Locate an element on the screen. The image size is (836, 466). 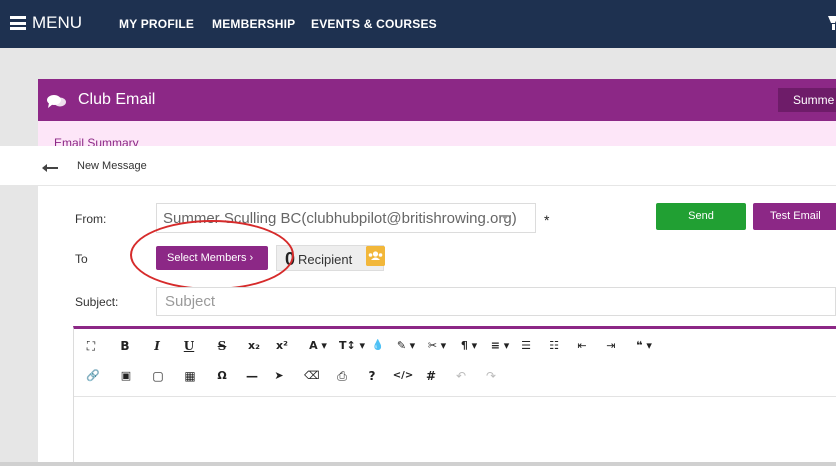
clear-format-icon: ✂ ▾ is located at coordinates (437, 346).